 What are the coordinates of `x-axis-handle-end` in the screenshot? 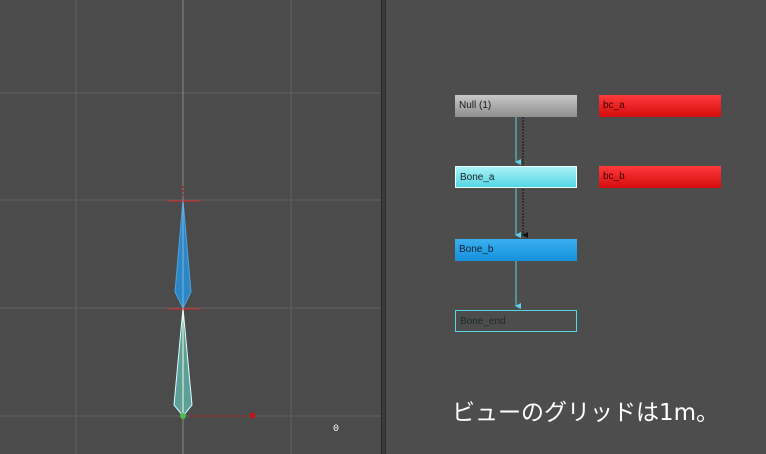 It's located at (252, 415).